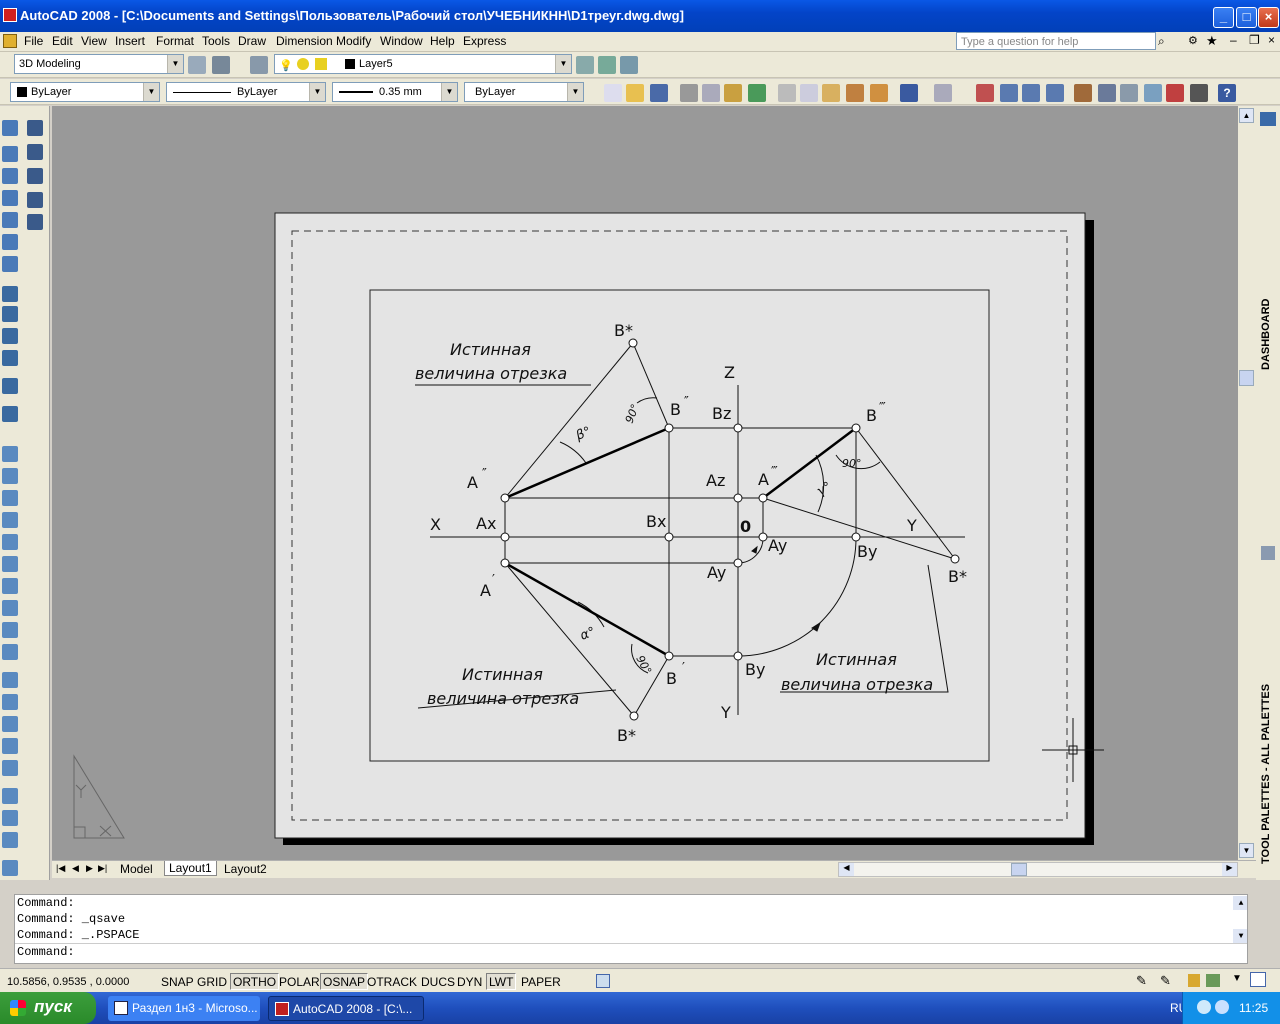  Describe the element at coordinates (442, 41) in the screenshot. I see `menu-help: Help` at that location.